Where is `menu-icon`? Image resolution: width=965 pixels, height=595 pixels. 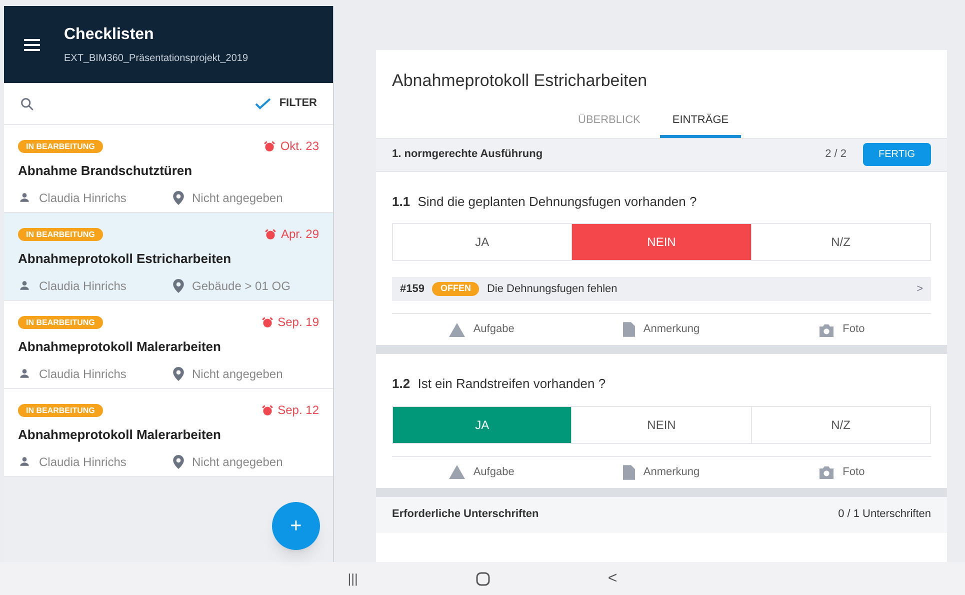 menu-icon is located at coordinates (32, 44).